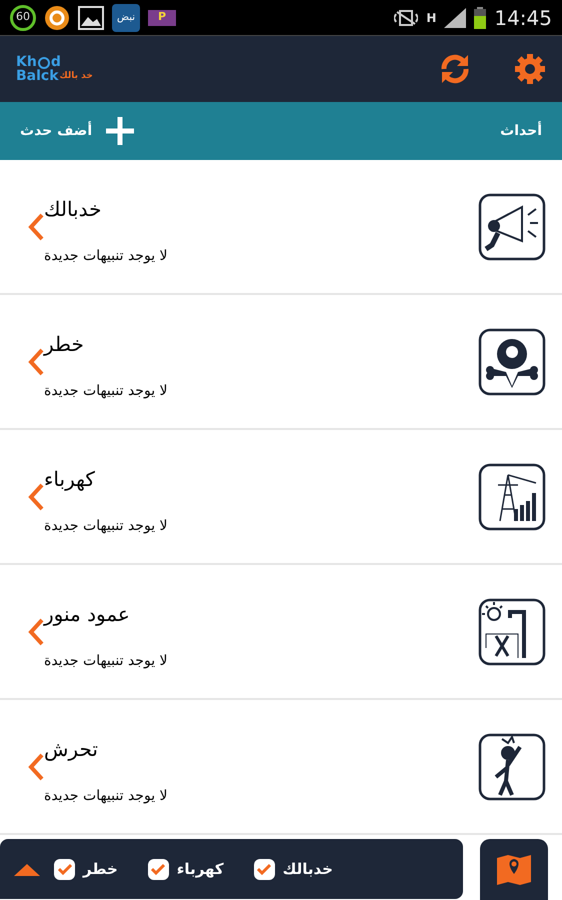 This screenshot has height=900, width=562. Describe the element at coordinates (77, 131) in the screenshot. I see `add-event-button: أضف حدث` at that location.